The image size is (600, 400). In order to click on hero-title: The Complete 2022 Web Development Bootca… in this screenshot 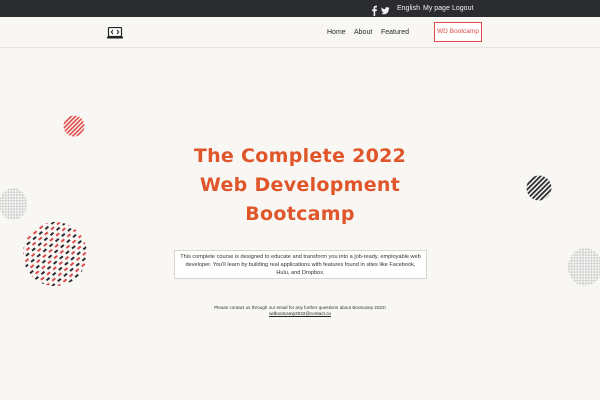, I will do `click(300, 185)`.